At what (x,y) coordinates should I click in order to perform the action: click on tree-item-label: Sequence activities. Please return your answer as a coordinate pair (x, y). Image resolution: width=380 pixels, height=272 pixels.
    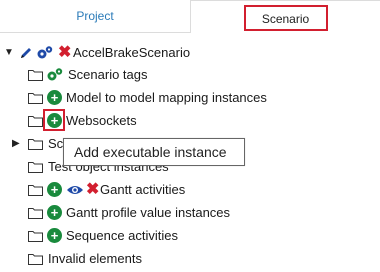
    Looking at the image, I should click on (122, 235).